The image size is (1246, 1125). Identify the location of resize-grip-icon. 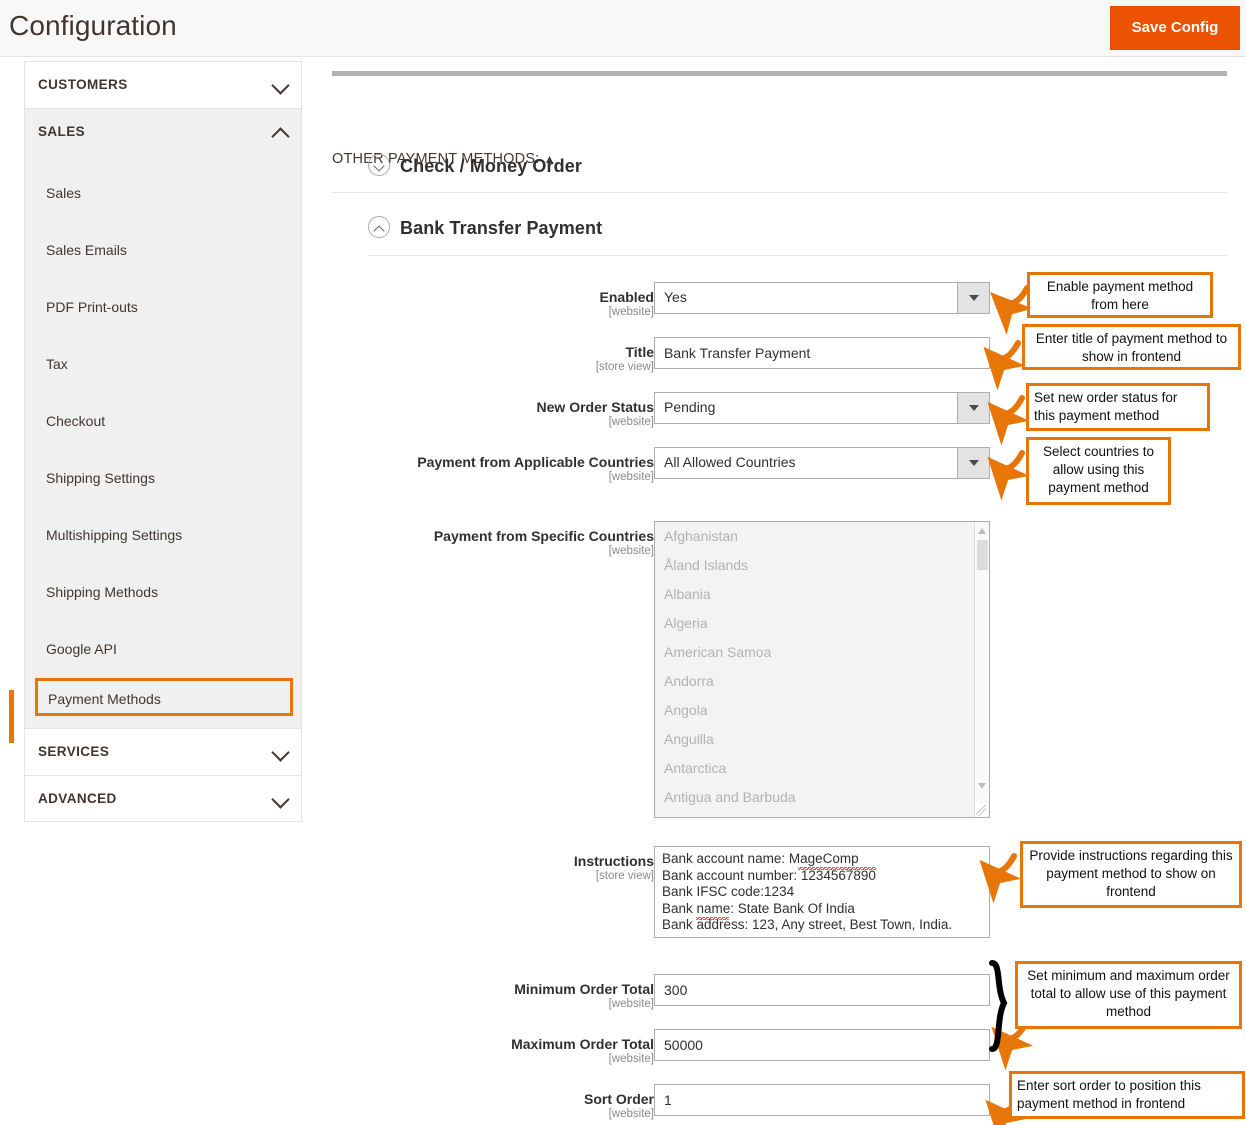
(981, 809).